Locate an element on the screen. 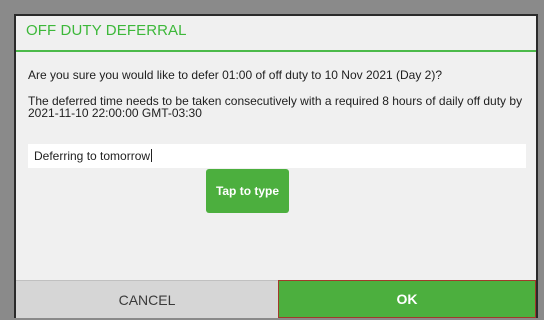 This screenshot has width=544, height=320. dialog-button-bar: CANCEL OK is located at coordinates (276, 299).